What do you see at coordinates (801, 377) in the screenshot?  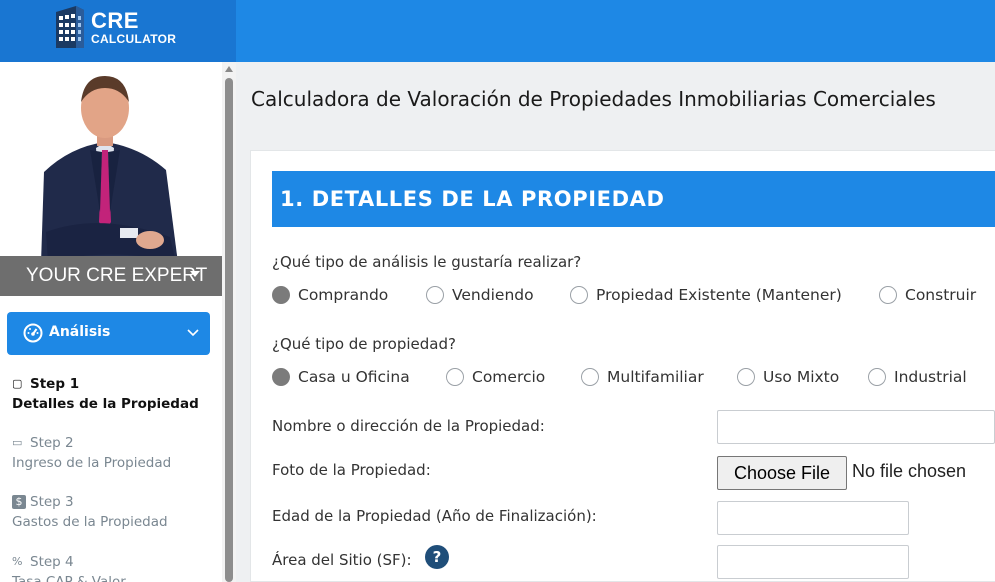 I see `radio-label: Uso Mixto` at bounding box center [801, 377].